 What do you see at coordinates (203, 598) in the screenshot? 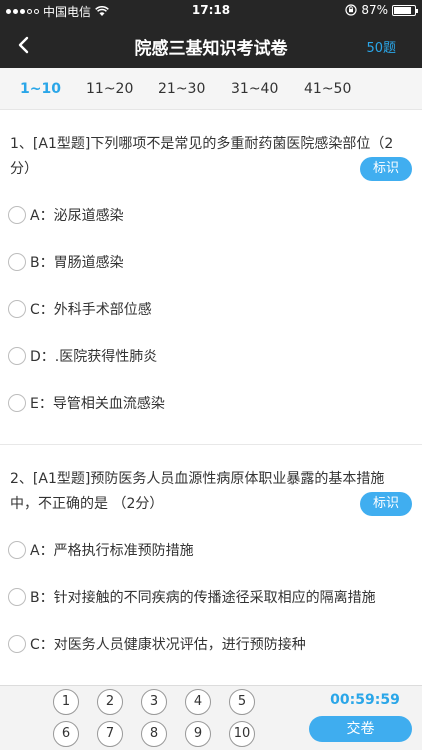
I see `option-label: B：针对接触的不同疾病的传播途径采取相应的隔离措施` at bounding box center [203, 598].